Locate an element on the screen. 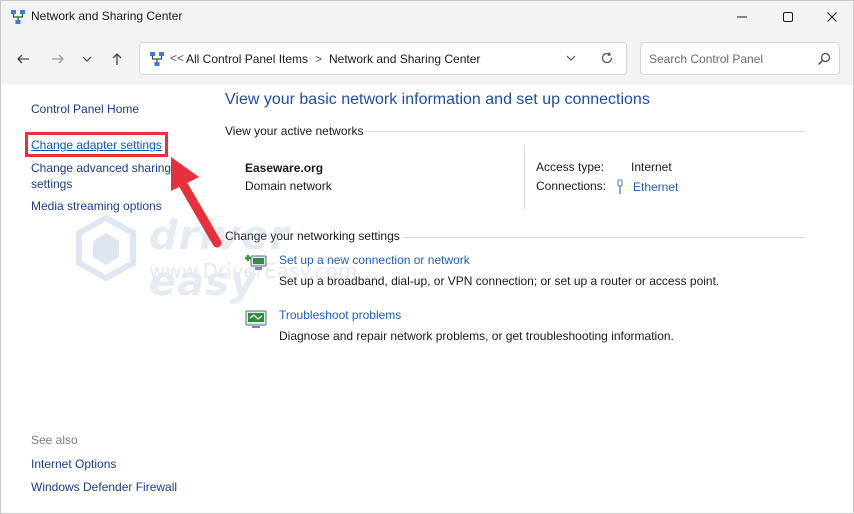 The height and width of the screenshot is (514, 854). close-button is located at coordinates (831, 17).